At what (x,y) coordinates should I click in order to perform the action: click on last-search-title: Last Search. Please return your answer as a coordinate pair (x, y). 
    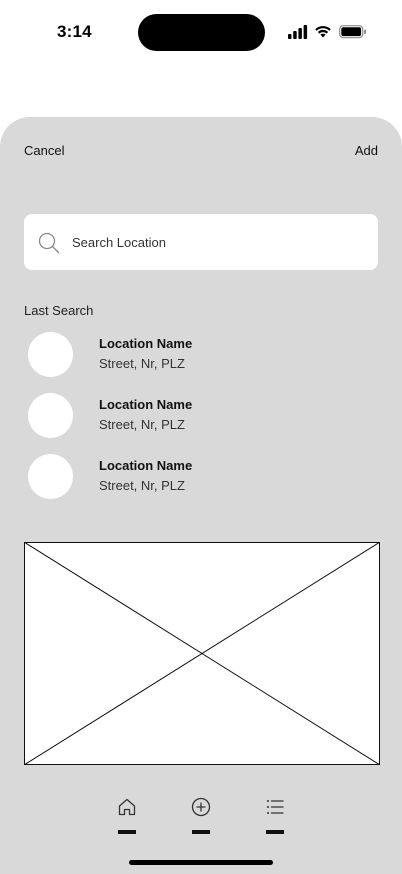
    Looking at the image, I should click on (59, 310).